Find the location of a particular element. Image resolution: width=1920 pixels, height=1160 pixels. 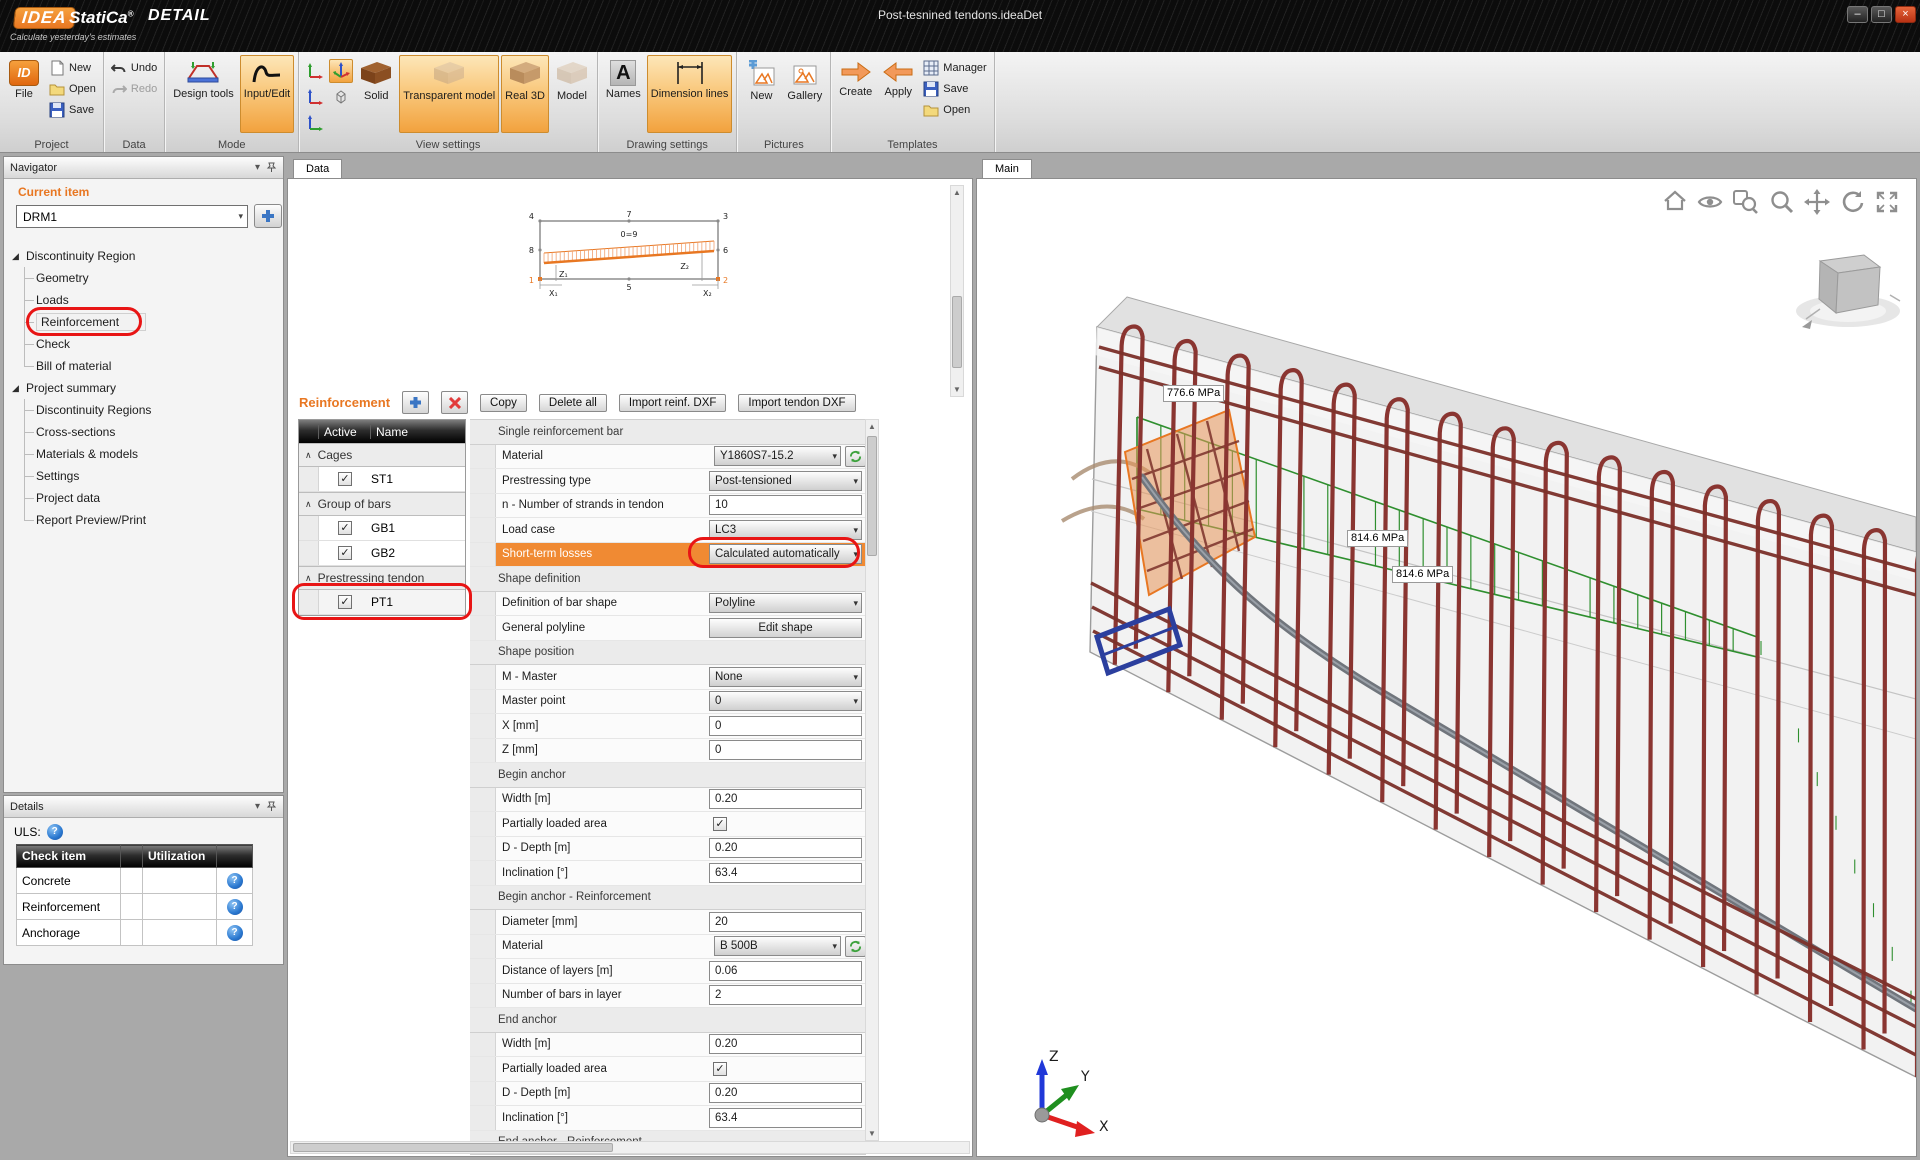

property-grid-scrollbar: ▲ ▼ is located at coordinates (872, 780).